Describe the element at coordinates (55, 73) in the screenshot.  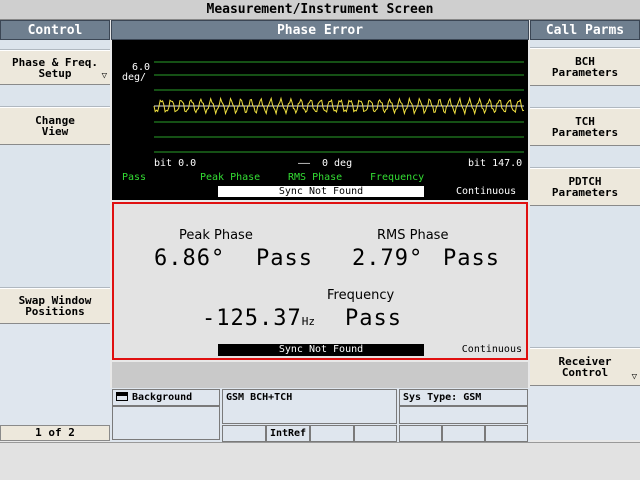
I see `phase-freq-setup-line2: Setup` at that location.